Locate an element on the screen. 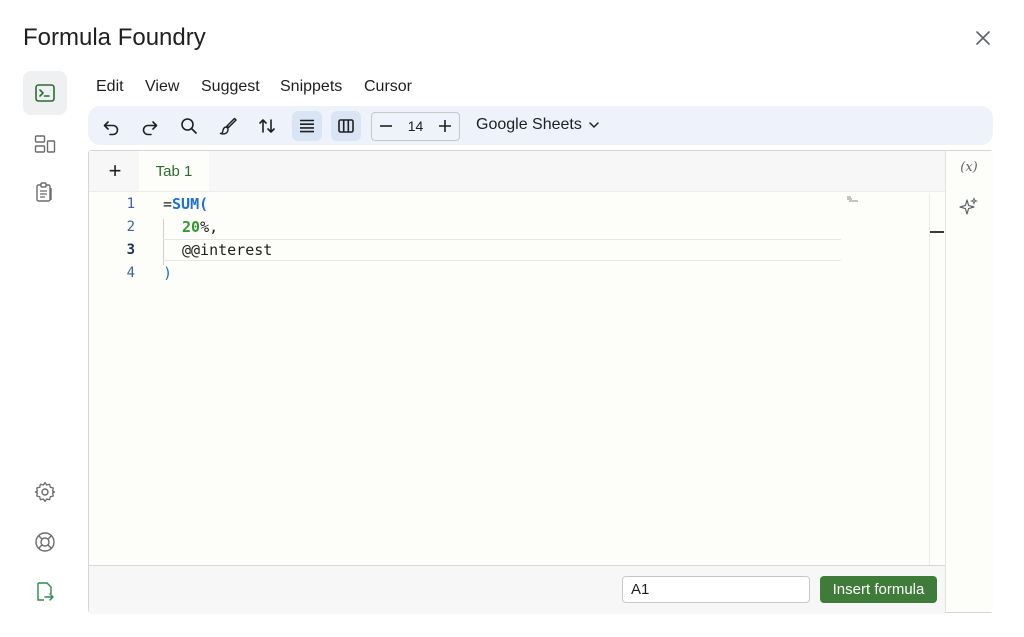  code-line-3: @@interest is located at coordinates (227, 250).